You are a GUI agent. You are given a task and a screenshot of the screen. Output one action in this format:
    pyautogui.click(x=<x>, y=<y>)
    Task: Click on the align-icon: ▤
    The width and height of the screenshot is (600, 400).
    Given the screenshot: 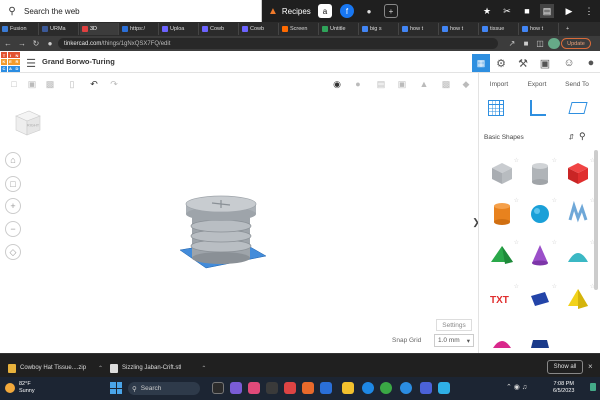 What is the action you would take?
    pyautogui.click(x=381, y=84)
    